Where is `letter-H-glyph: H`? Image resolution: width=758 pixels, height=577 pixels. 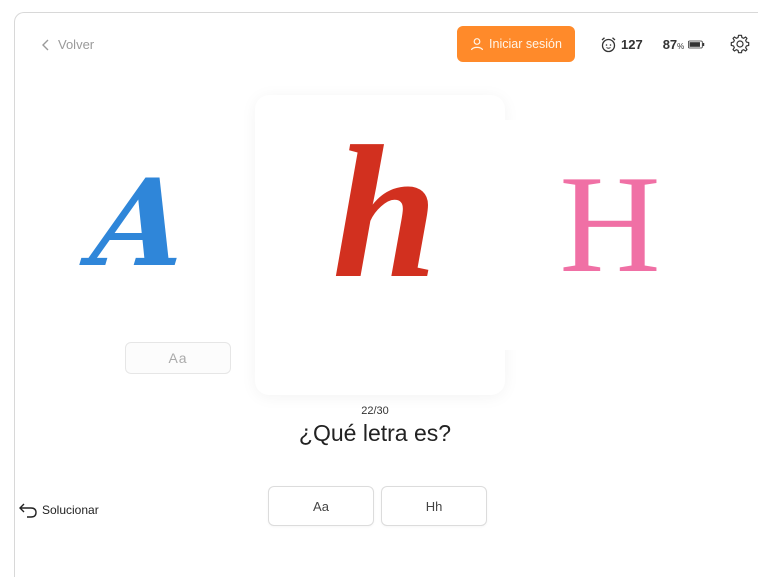
letter-H-glyph: H is located at coordinates (610, 224).